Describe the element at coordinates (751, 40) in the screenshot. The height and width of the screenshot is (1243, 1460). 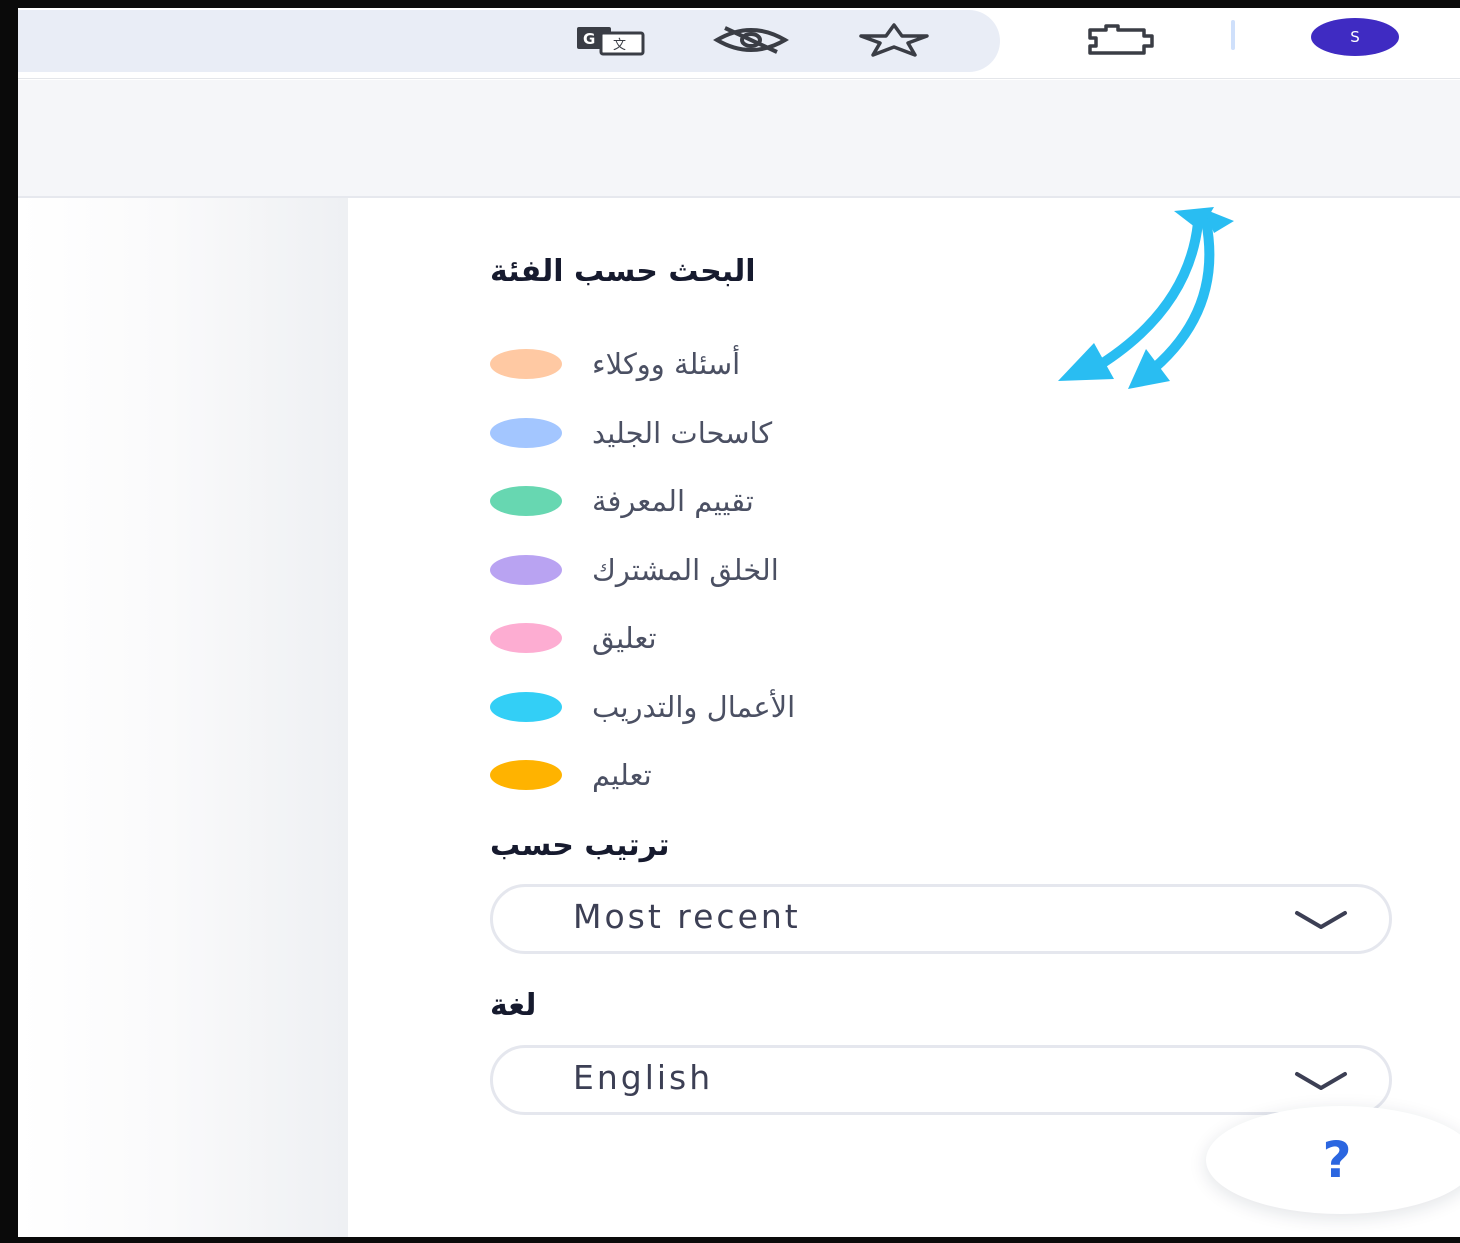
I see `eye-off-icon` at that location.